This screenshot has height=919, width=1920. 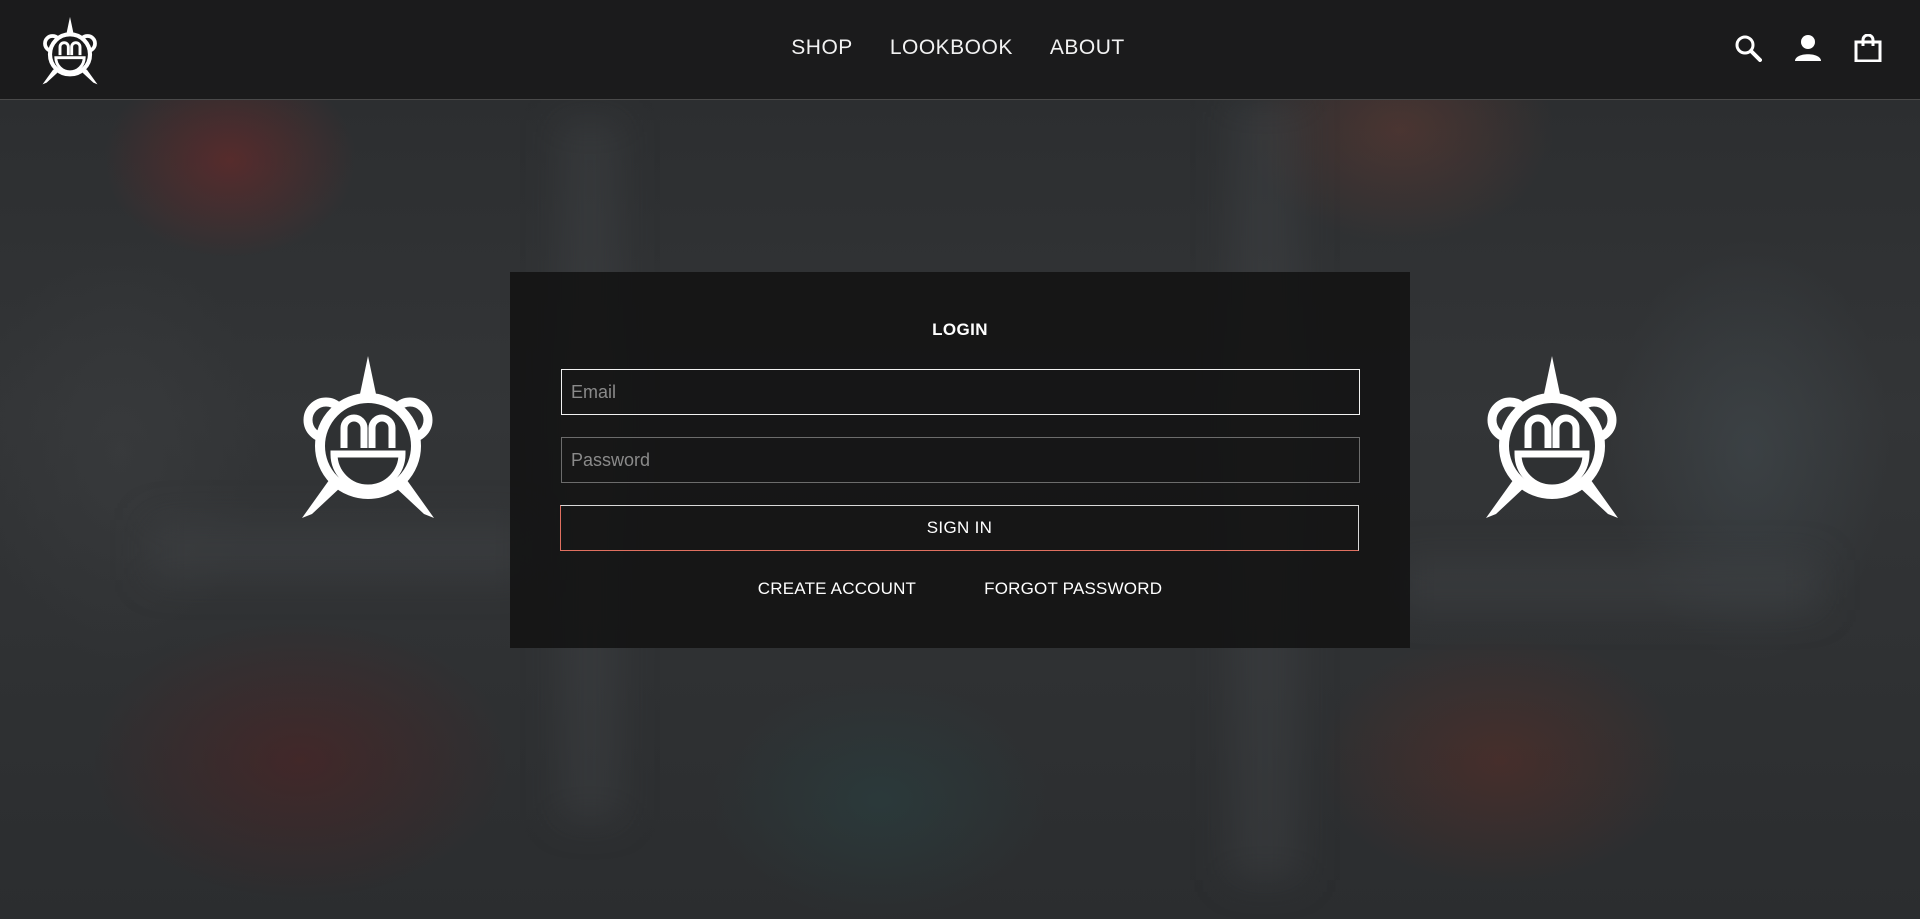 I want to click on site-header: SHOP LOOKBOOK ABOUT, so click(x=960, y=50).